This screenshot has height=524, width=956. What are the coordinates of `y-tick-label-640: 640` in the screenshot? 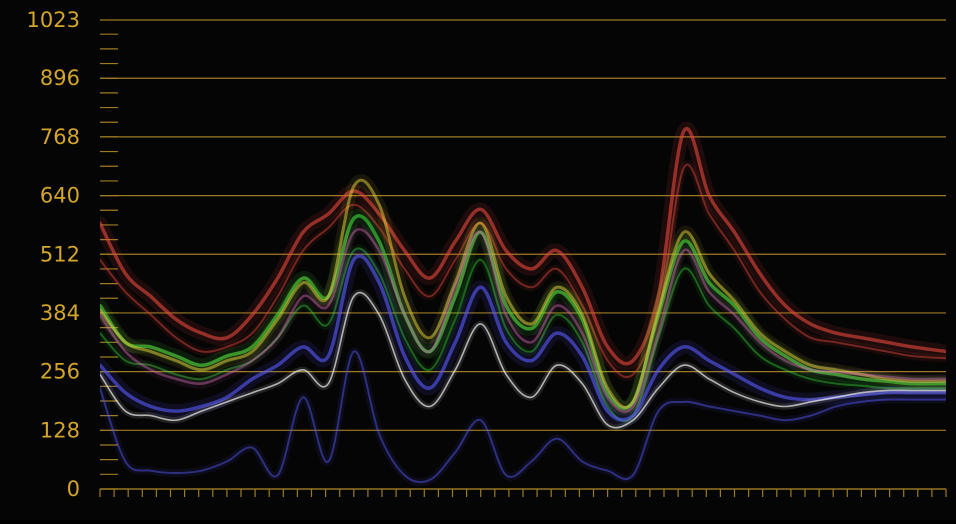 It's located at (60, 196).